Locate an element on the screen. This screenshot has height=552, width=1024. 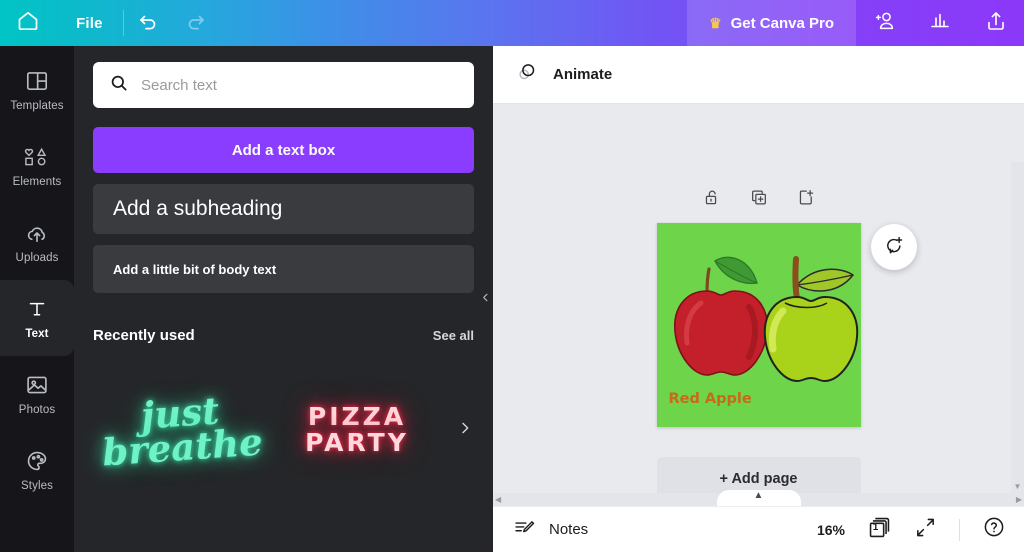
page-tools is located at coordinates (758, 200).